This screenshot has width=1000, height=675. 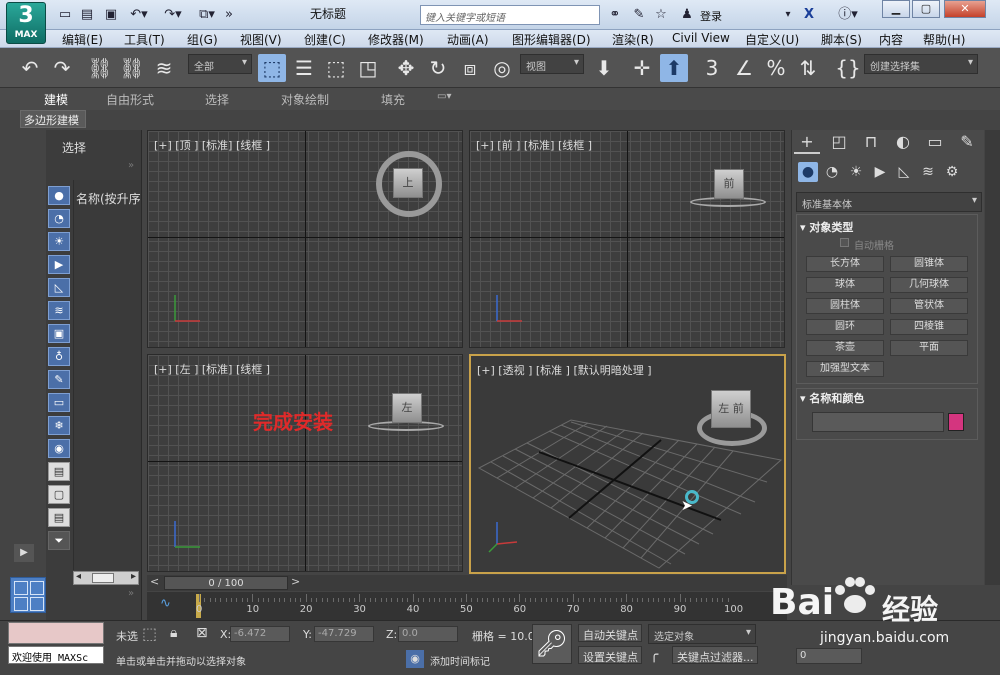 I want to click on more-icon: », so click(x=229, y=15).